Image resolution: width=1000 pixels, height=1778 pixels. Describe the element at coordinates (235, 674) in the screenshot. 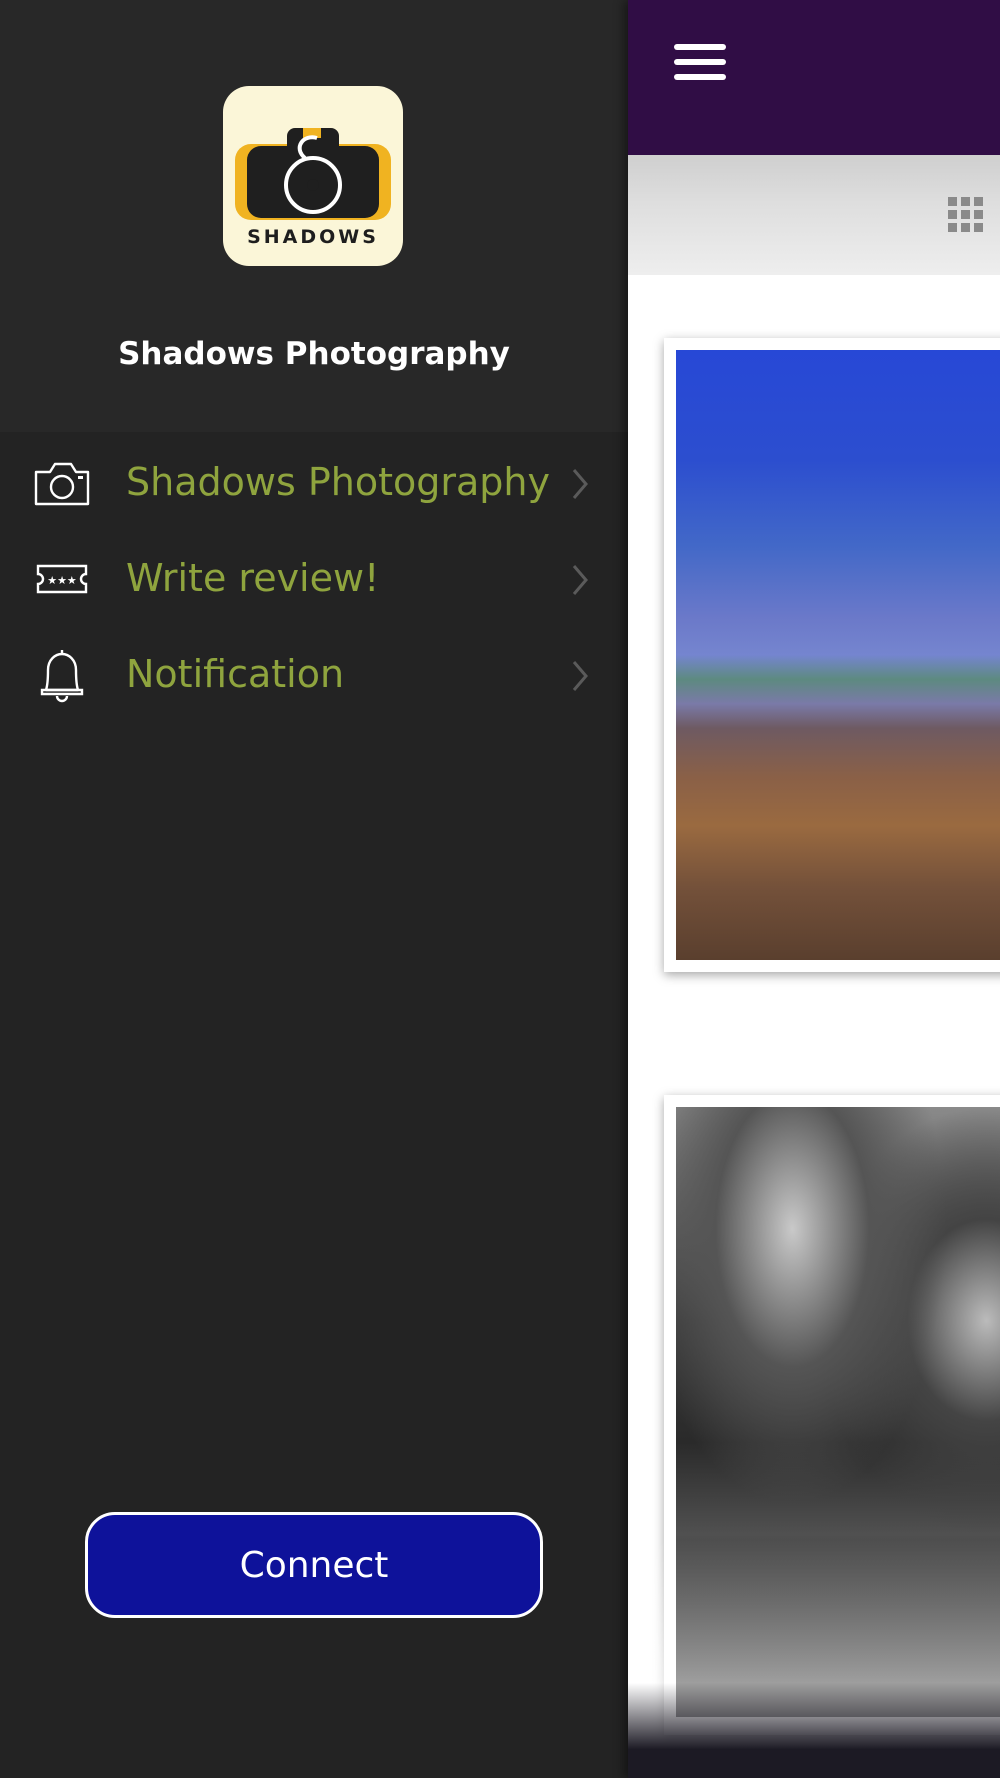

I see `menu-item-label: Notification` at that location.